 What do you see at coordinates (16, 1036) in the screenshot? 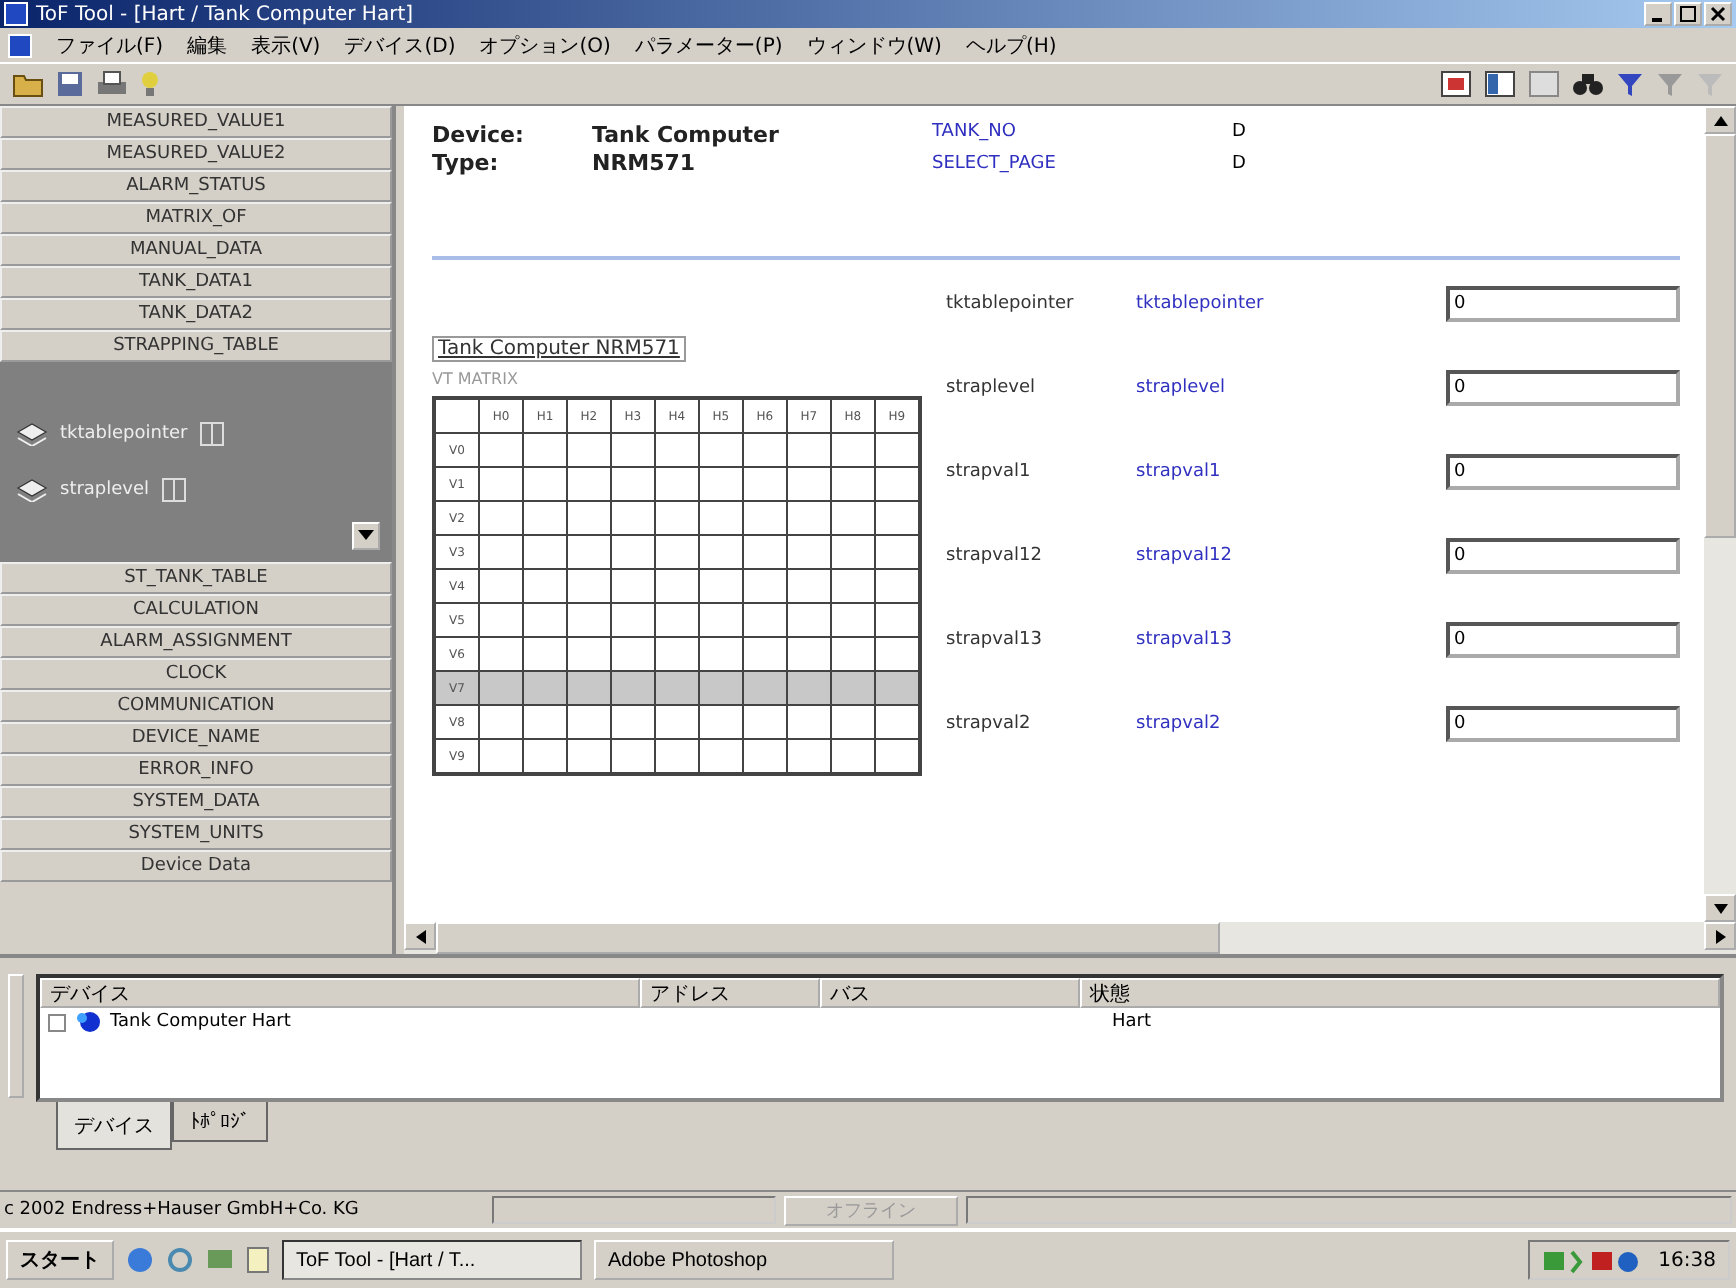
I see `panel-grip` at bounding box center [16, 1036].